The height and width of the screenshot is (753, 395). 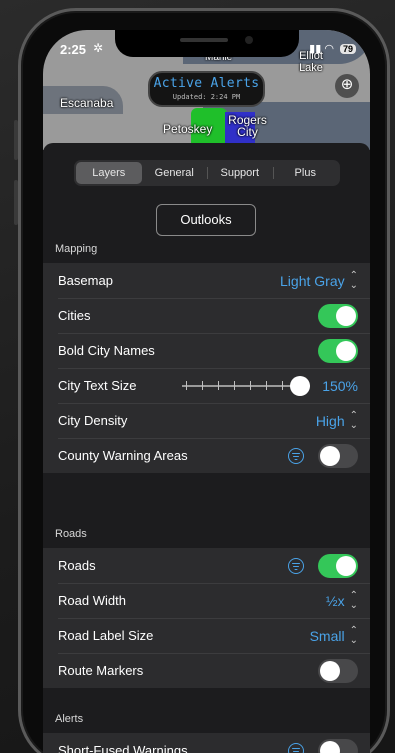 I want to click on map-label: Escanaba, so click(x=87, y=103).